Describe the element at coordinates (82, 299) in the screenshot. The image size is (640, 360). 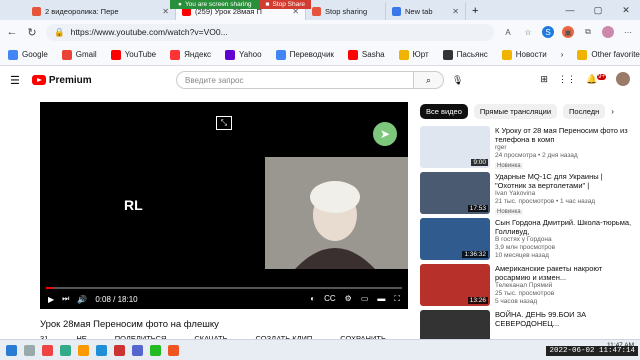
I see `volume-icon: 🔊` at that location.